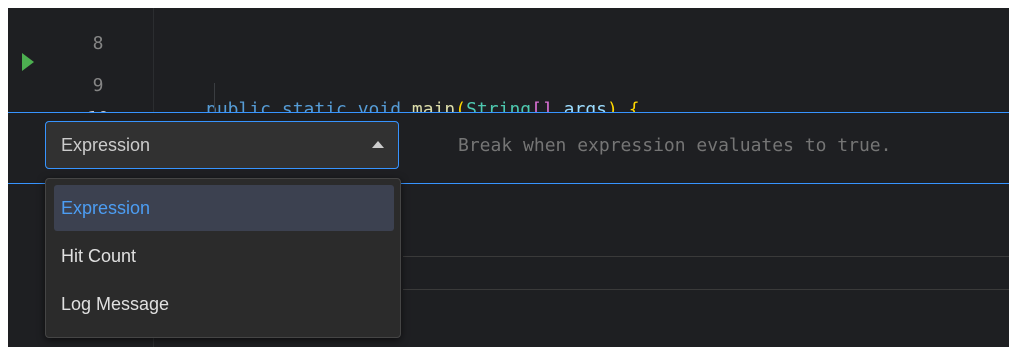 The width and height of the screenshot is (1013, 351). I want to click on code-line-8: 8, so click(508, 31).